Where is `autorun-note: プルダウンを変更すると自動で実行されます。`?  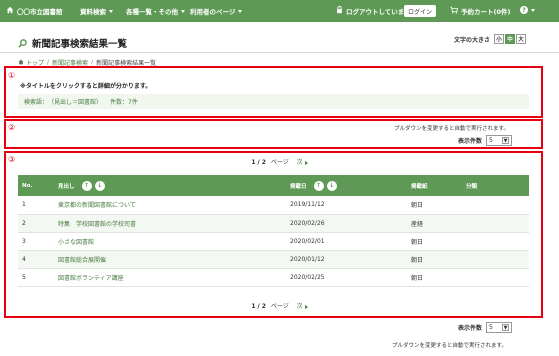
autorun-note: プルダウンを変更すると自動で実行されます。 is located at coordinates (451, 129).